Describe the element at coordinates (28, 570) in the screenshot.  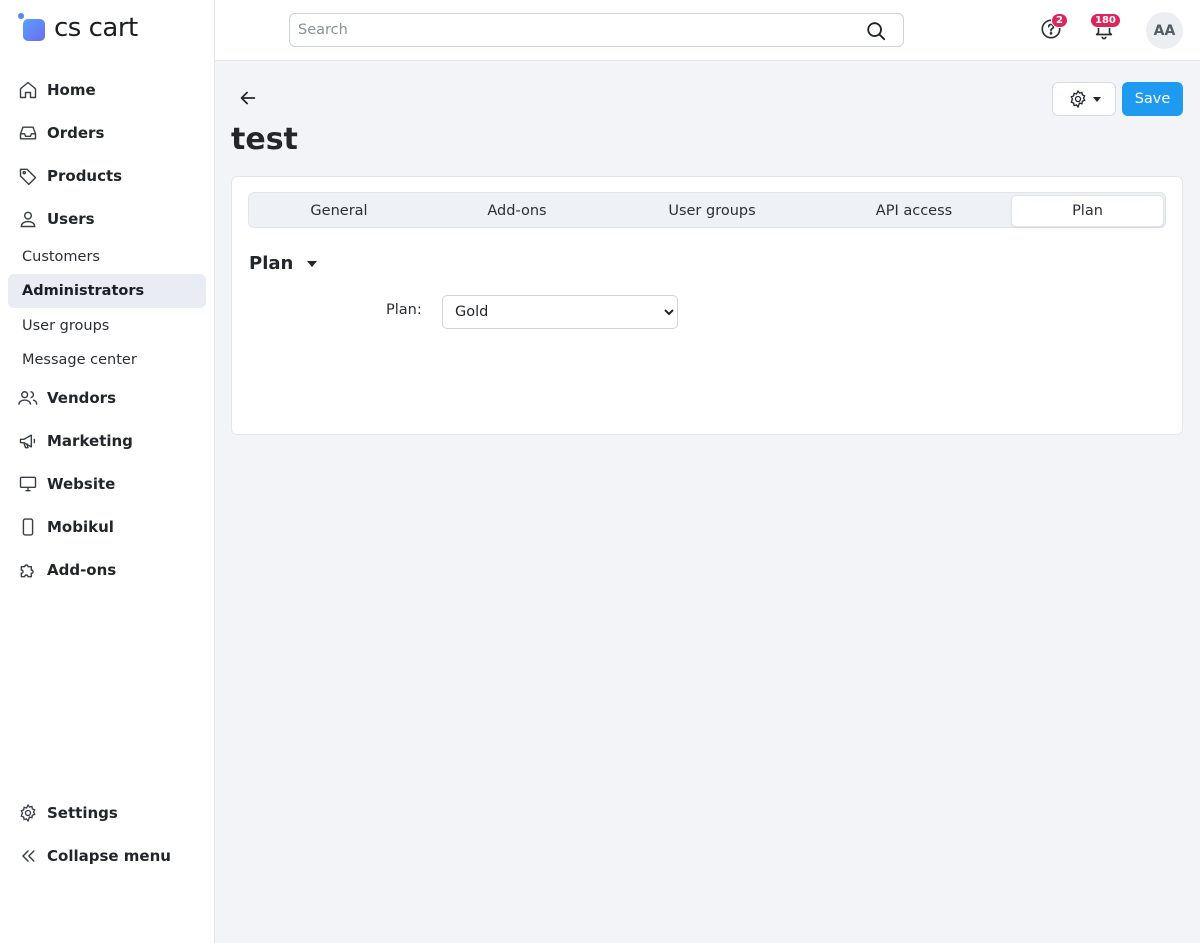
I see `puzzle-icon` at that location.